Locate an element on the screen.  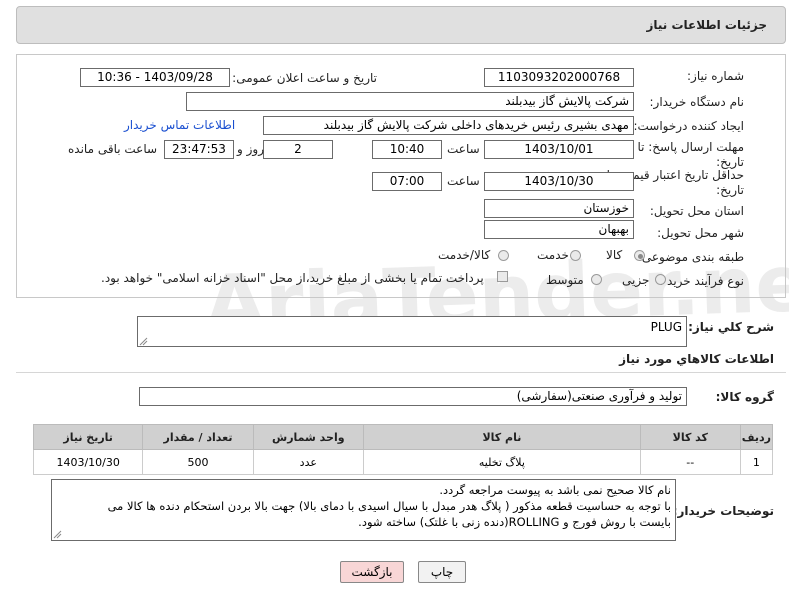
notes-resize-handle-icon is located at coordinates (57, 534).